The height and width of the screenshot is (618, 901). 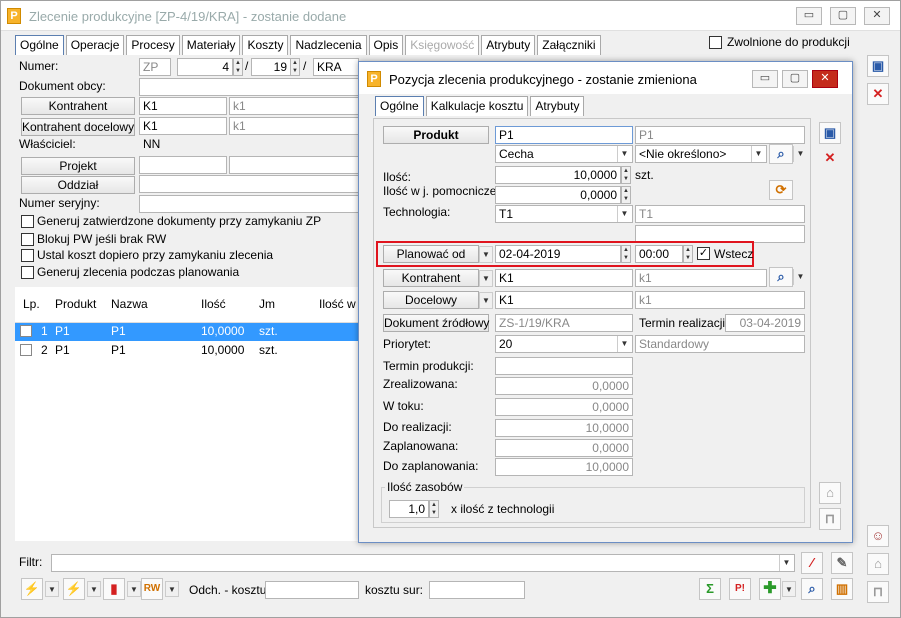 What do you see at coordinates (152, 589) in the screenshot?
I see `rw-icon: RW` at bounding box center [152, 589].